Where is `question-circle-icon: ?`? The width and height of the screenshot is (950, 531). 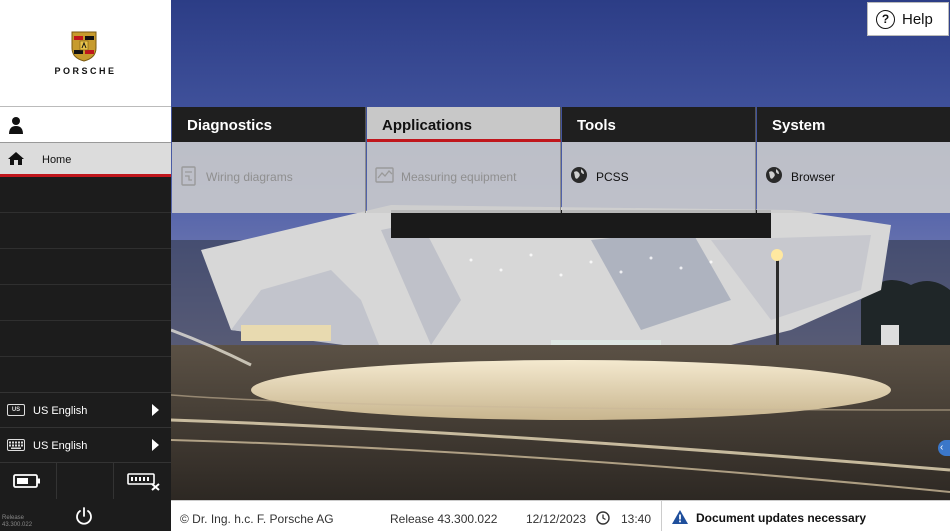 question-circle-icon: ? is located at coordinates (885, 19).